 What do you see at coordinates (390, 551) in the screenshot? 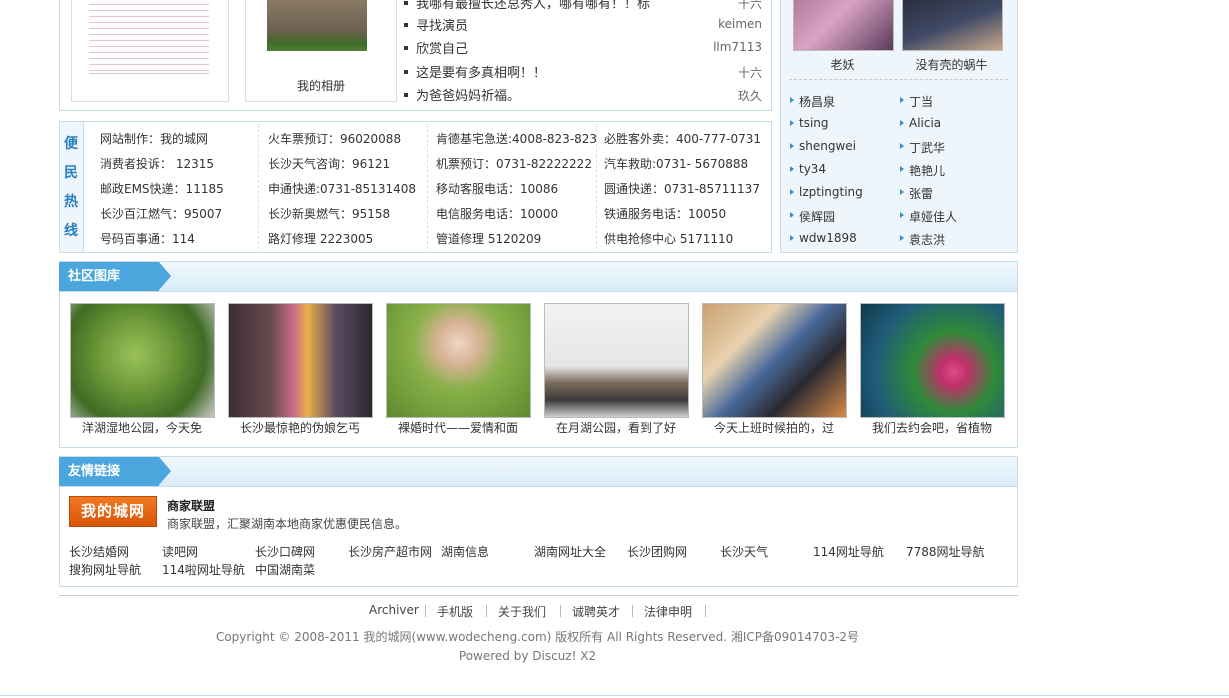
I see `friend-link: 长沙房产超市网` at bounding box center [390, 551].